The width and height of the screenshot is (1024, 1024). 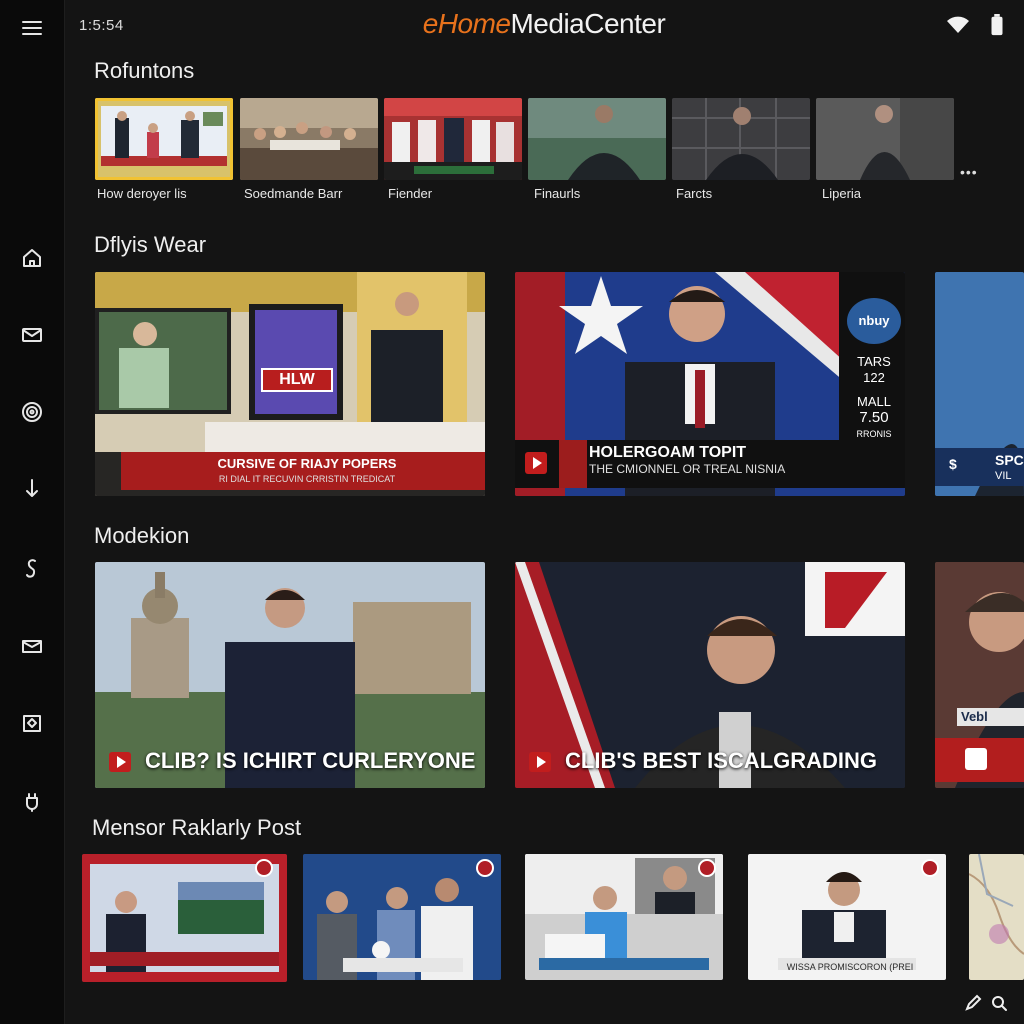 I want to click on thumbnail-caption-5: Farcts, so click(x=694, y=193).